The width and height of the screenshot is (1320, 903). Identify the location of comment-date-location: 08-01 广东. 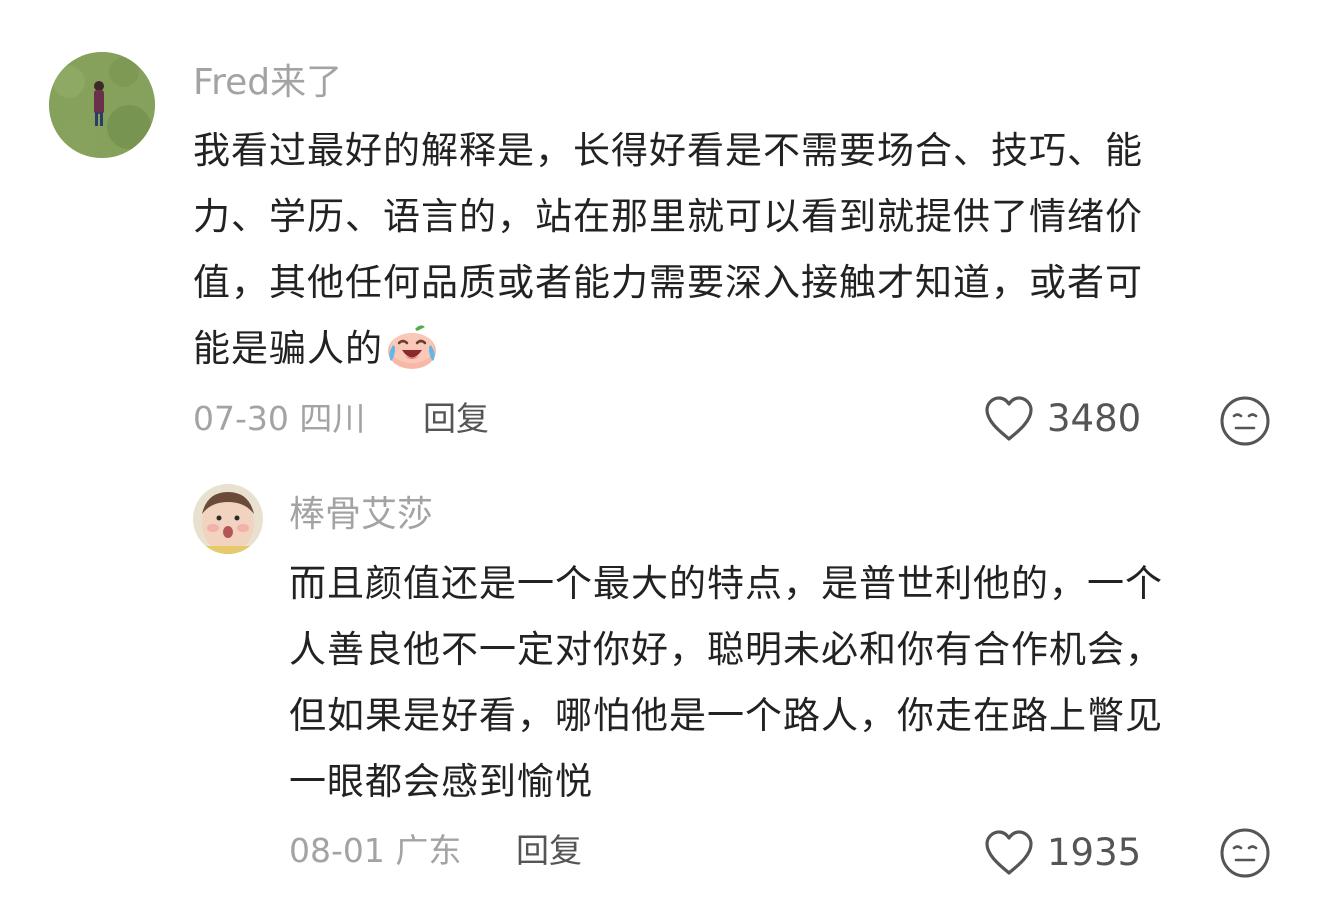
(375, 850).